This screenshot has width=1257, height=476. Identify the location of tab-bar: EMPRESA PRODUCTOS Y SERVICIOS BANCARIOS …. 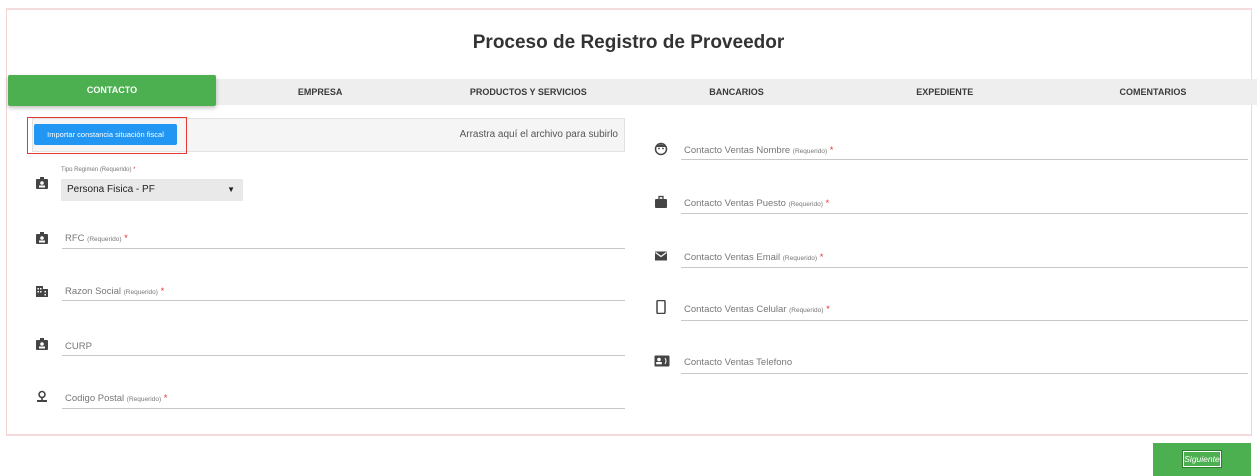
(632, 90).